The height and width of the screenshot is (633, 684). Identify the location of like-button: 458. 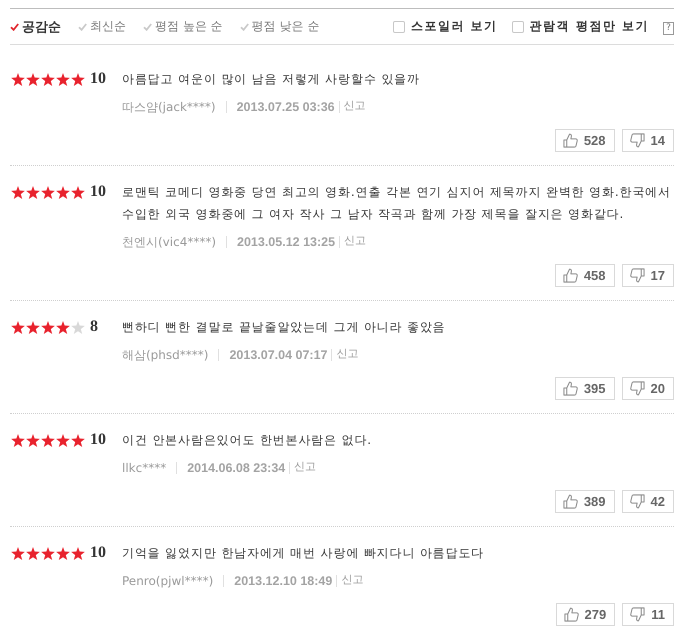
(584, 275).